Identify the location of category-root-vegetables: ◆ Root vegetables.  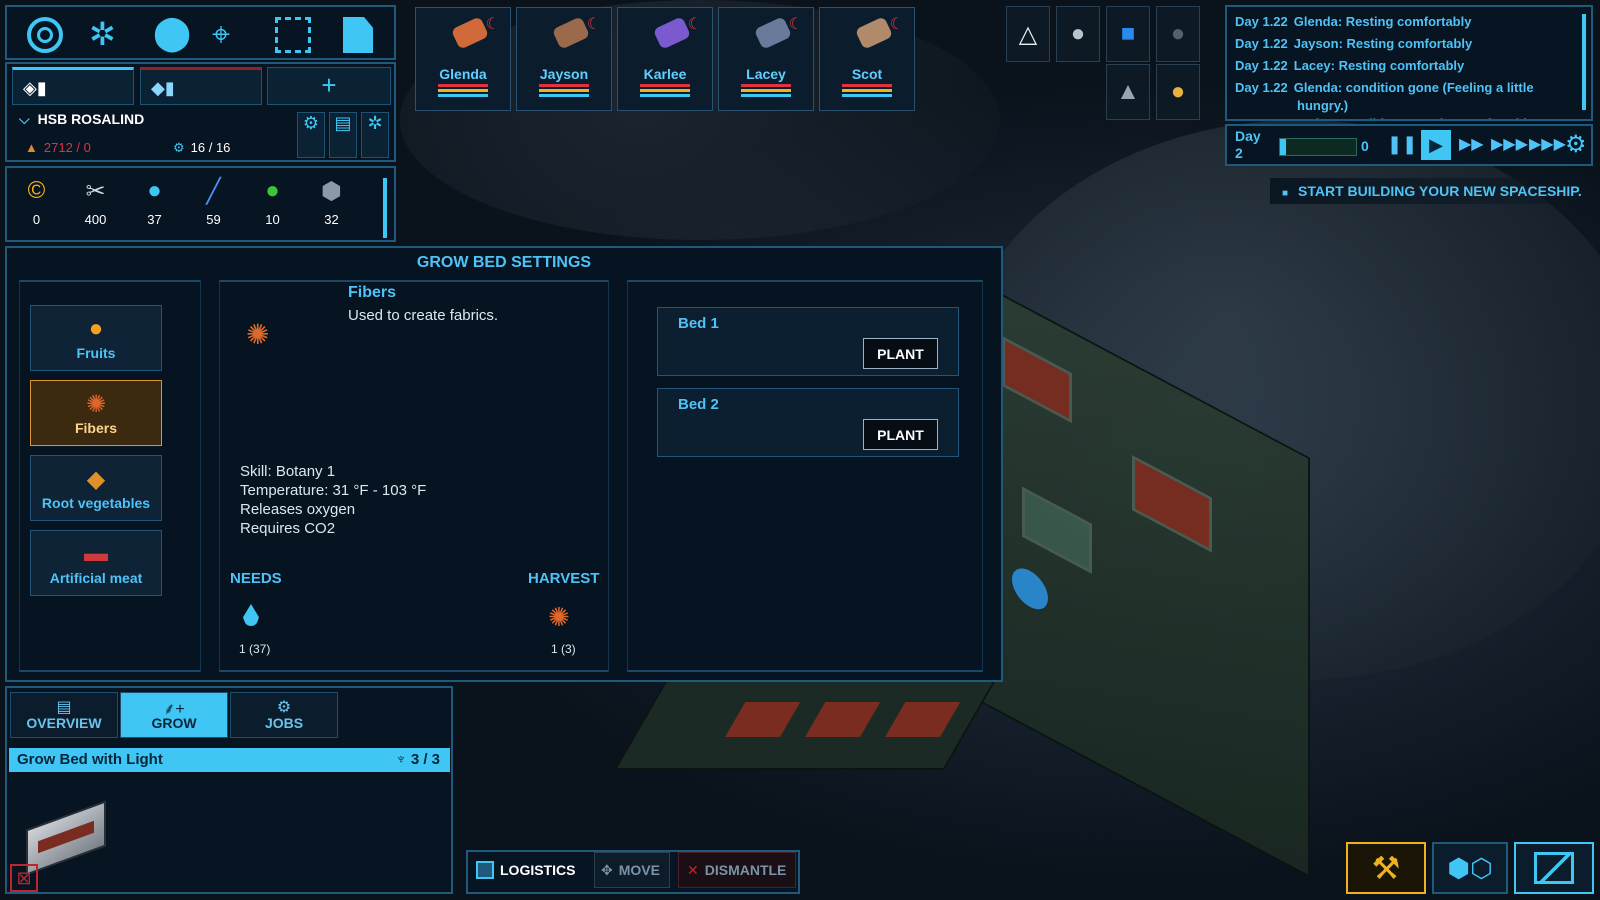
(96, 488).